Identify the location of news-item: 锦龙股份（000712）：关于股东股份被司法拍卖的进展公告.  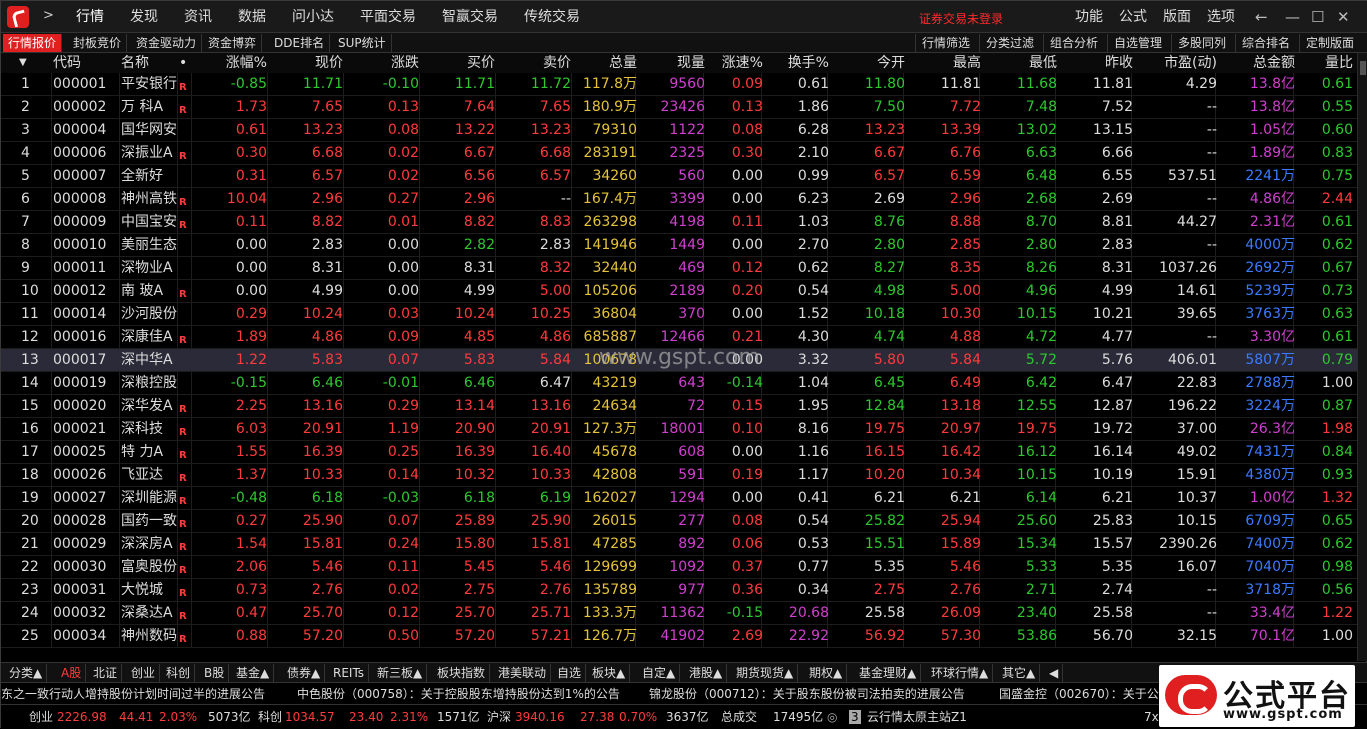
(807, 693).